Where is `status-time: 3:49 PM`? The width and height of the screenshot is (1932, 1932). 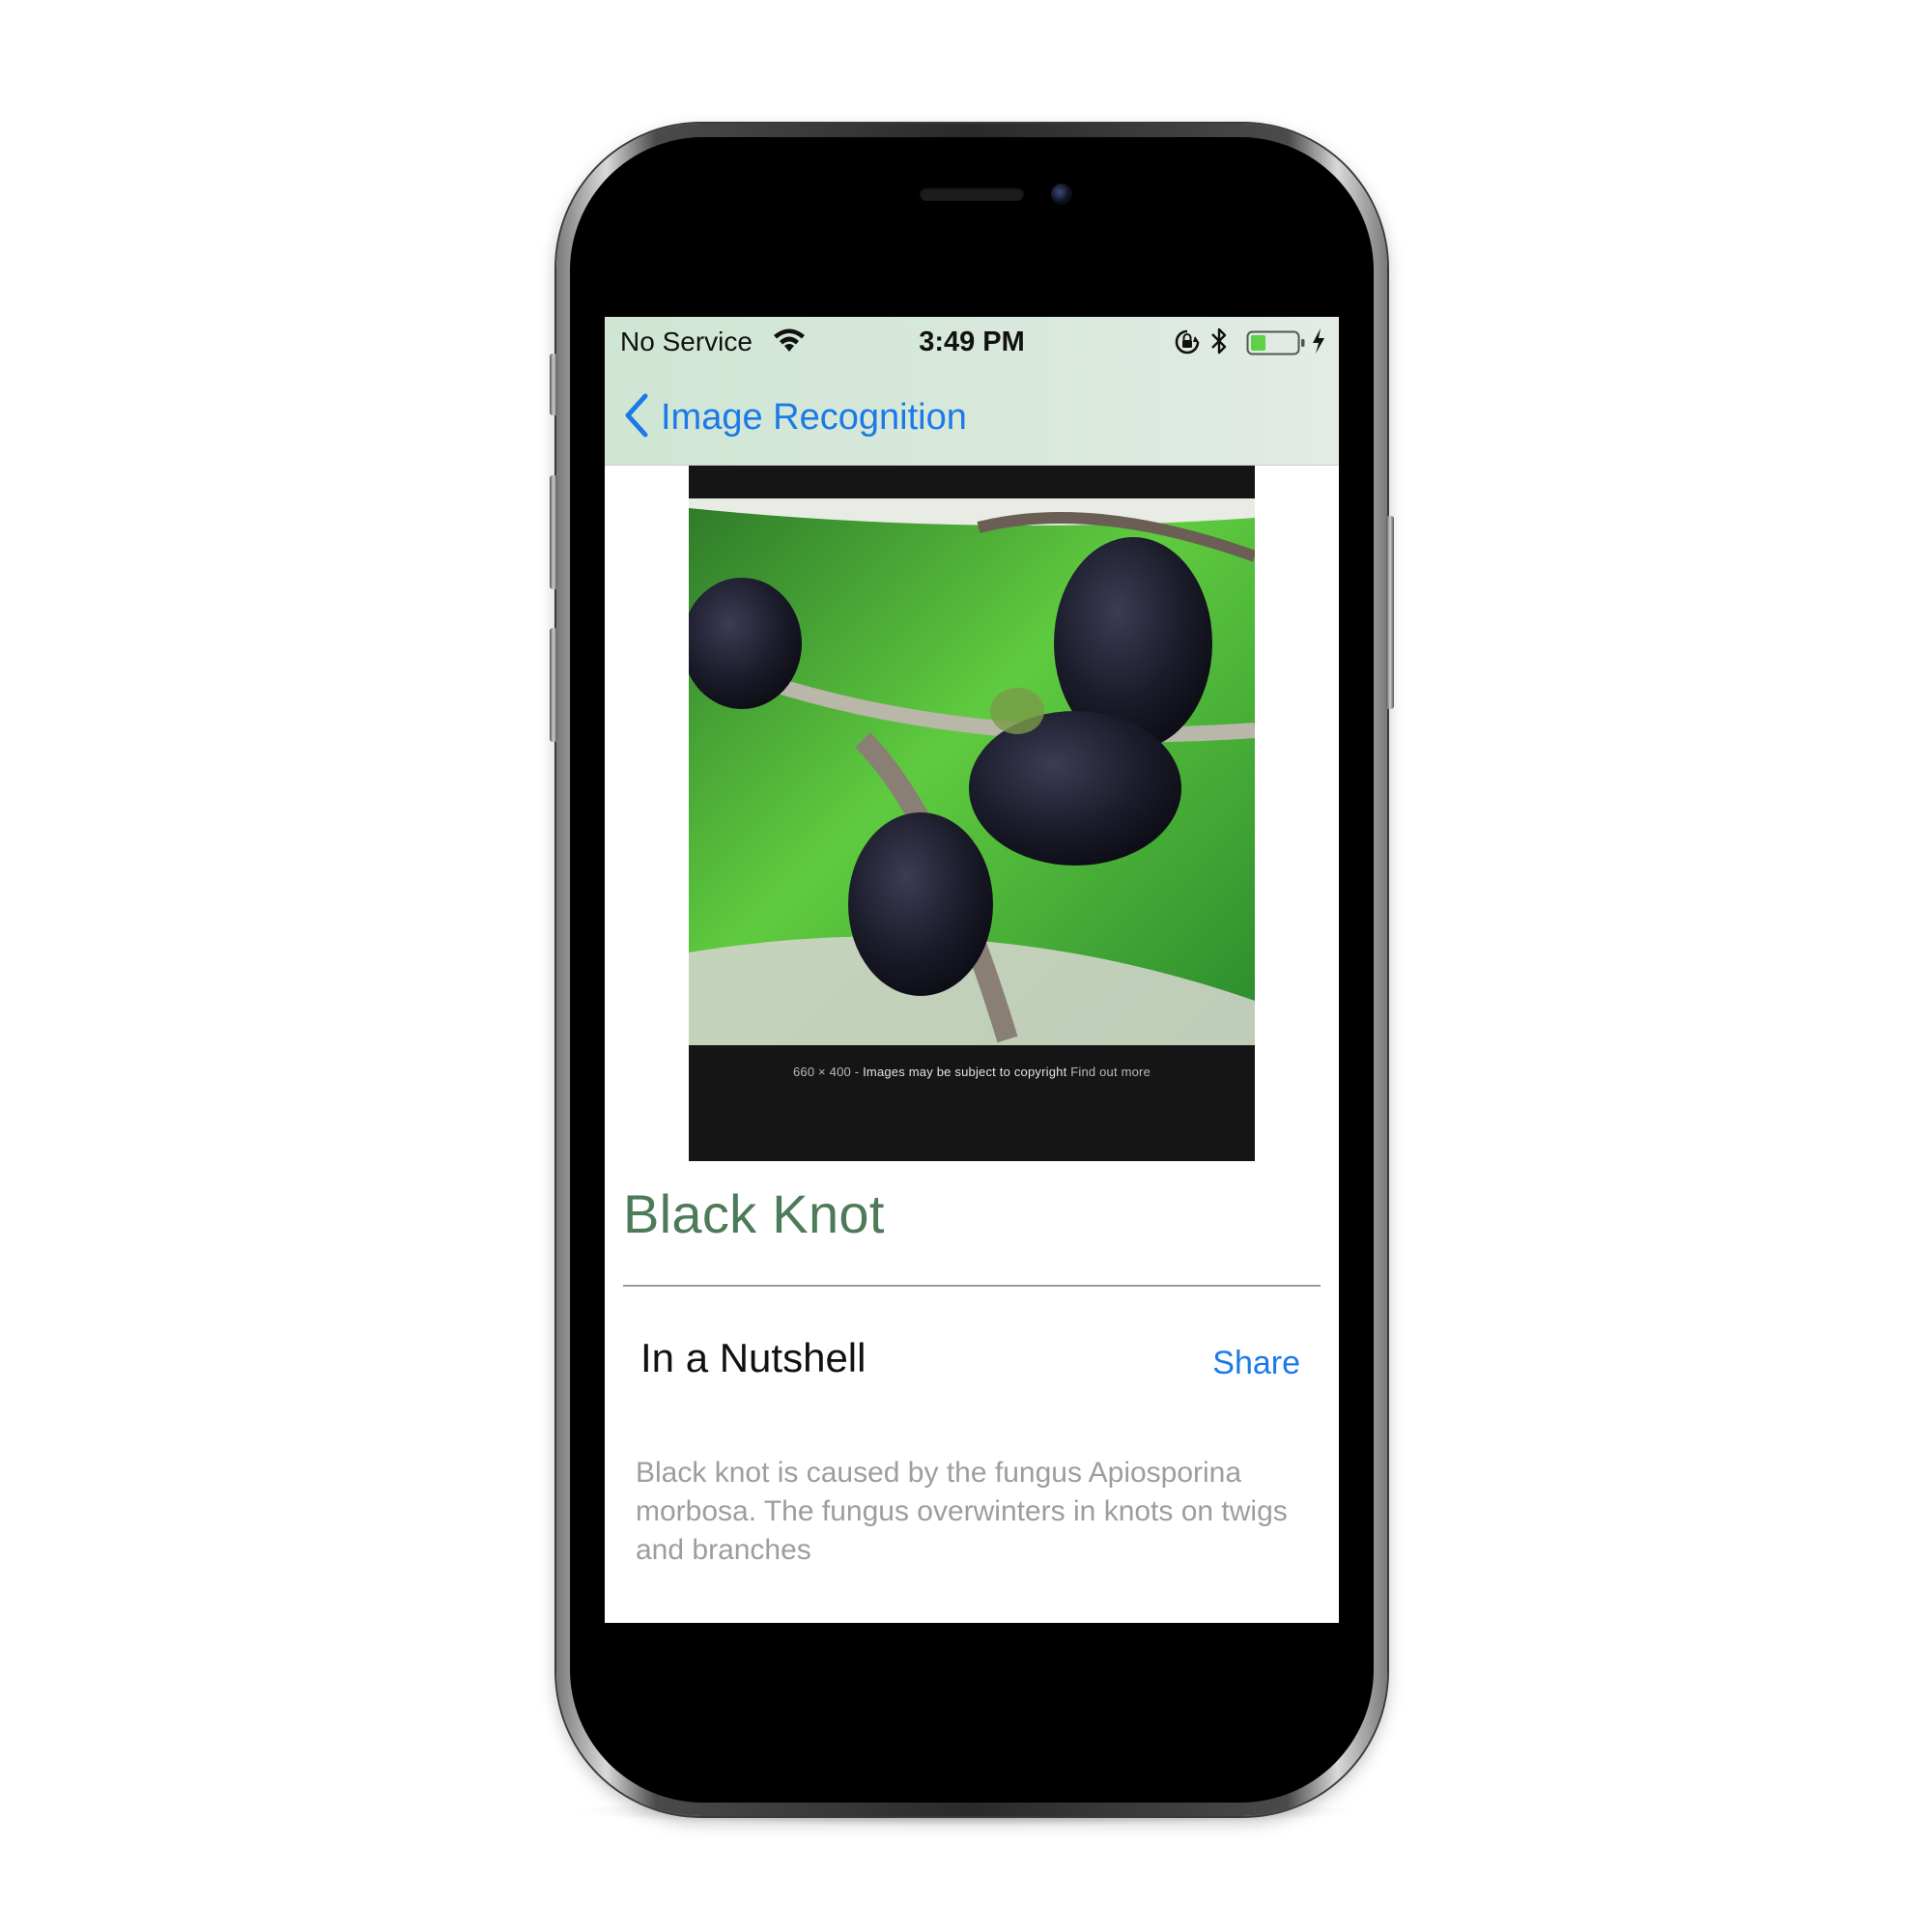 status-time: 3:49 PM is located at coordinates (972, 342).